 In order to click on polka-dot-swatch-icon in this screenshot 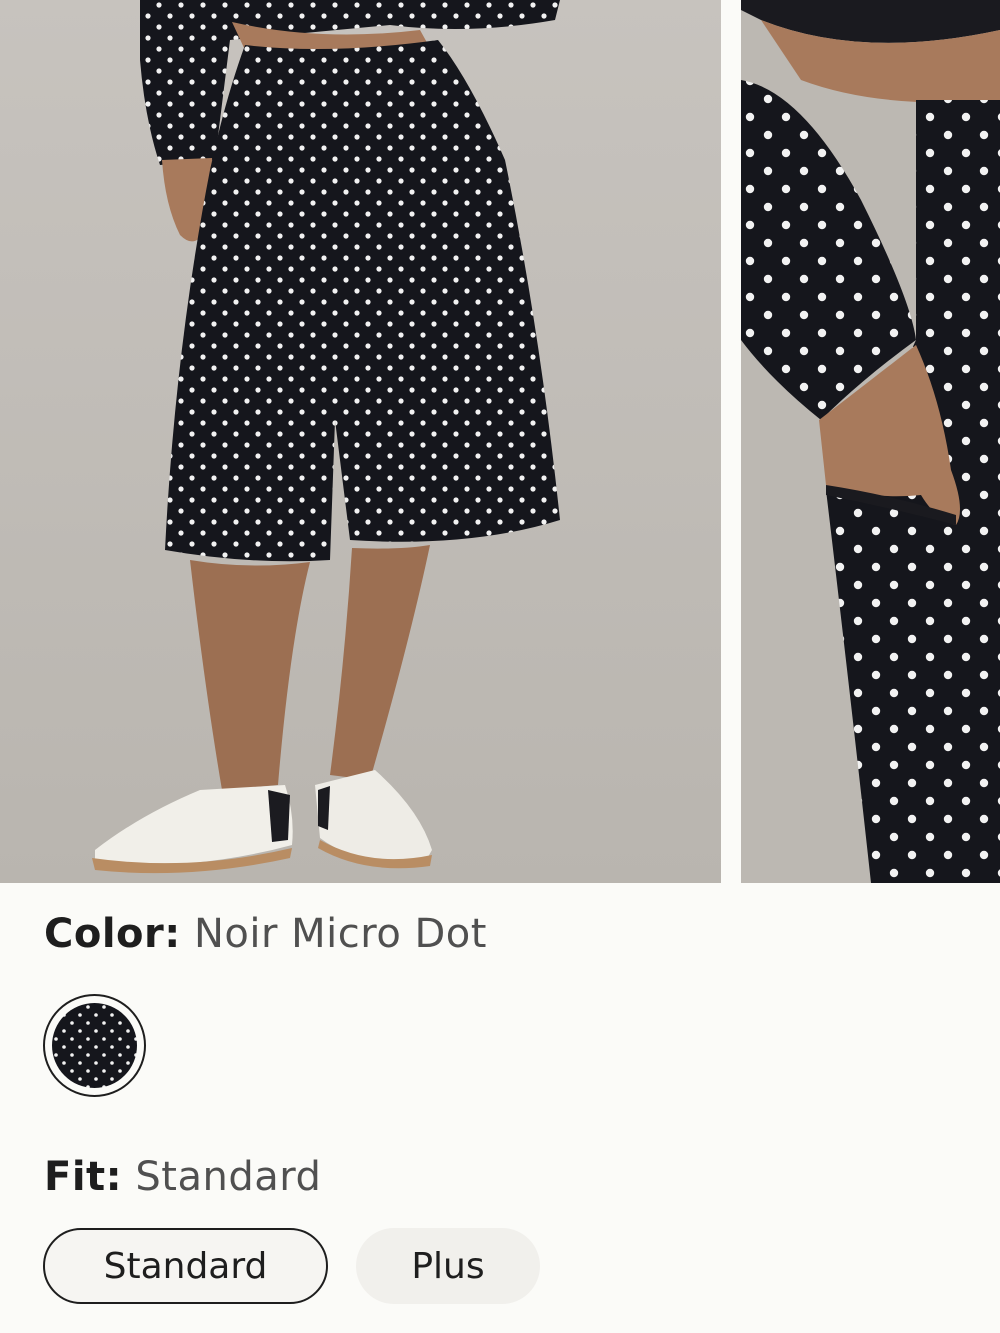, I will do `click(94, 1045)`.